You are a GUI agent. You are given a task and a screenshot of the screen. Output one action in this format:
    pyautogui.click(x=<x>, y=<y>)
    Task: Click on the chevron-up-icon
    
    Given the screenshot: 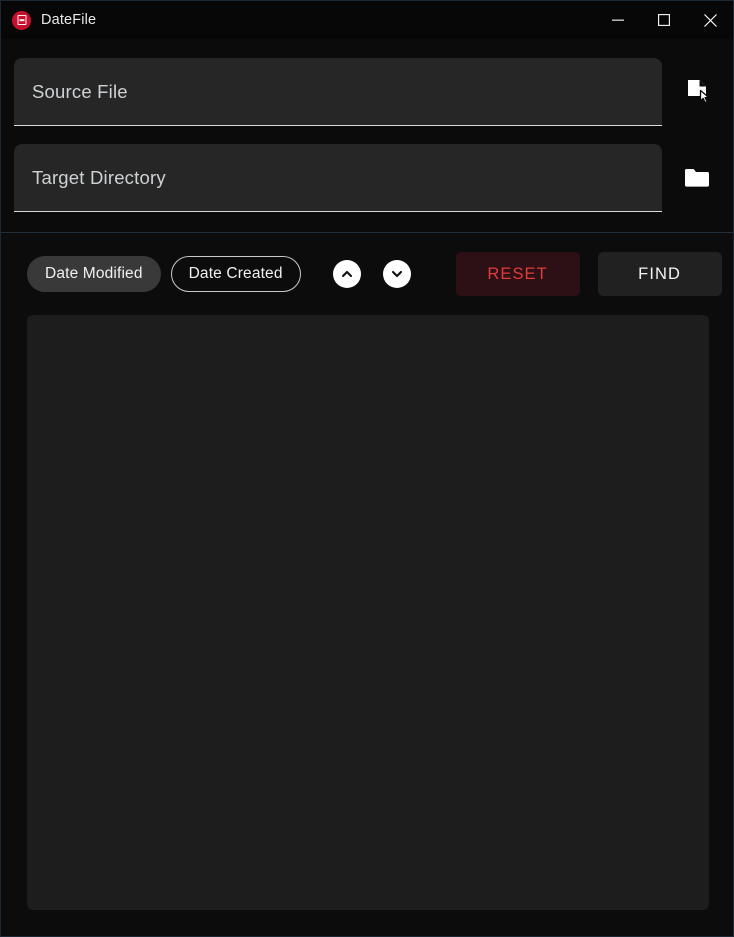 What is the action you would take?
    pyautogui.click(x=347, y=274)
    